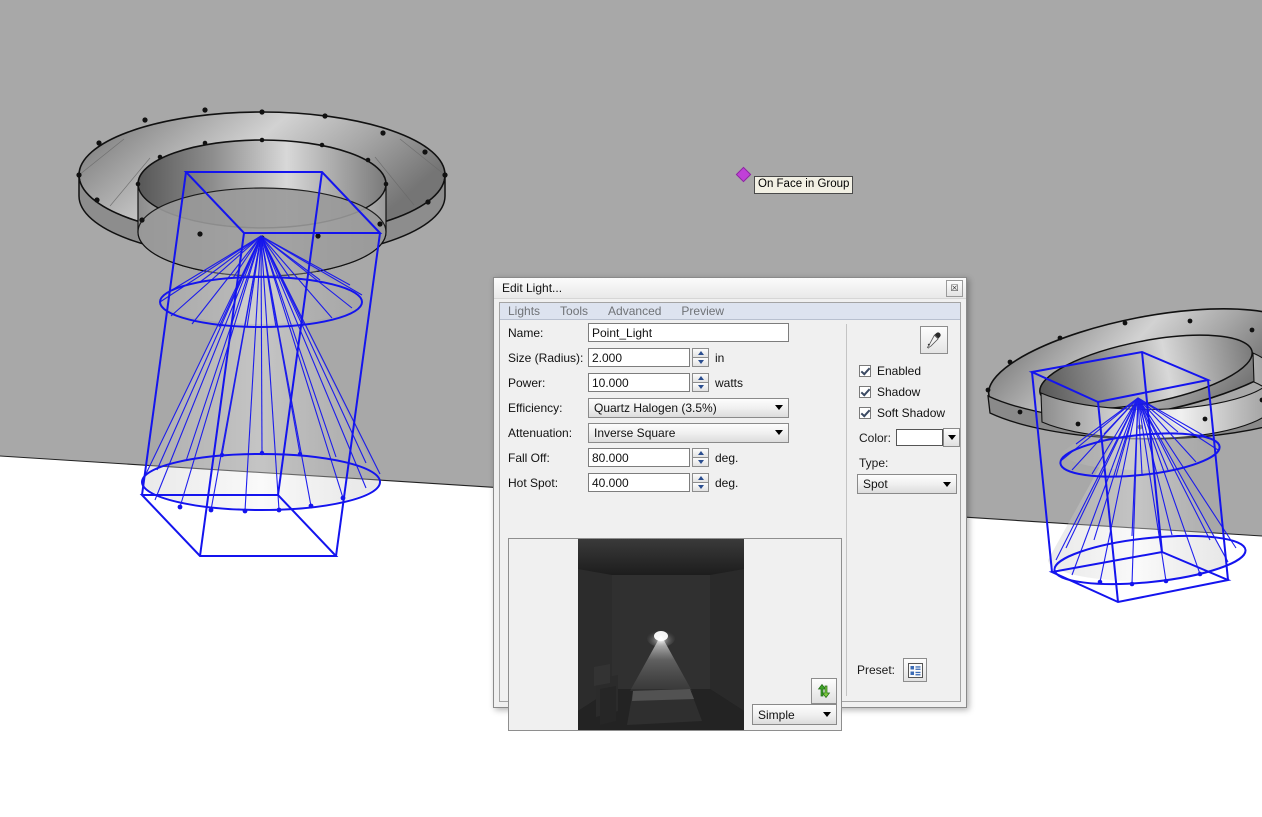 This screenshot has width=1262, height=817. I want to click on hot-spot-stepper, so click(700, 482).